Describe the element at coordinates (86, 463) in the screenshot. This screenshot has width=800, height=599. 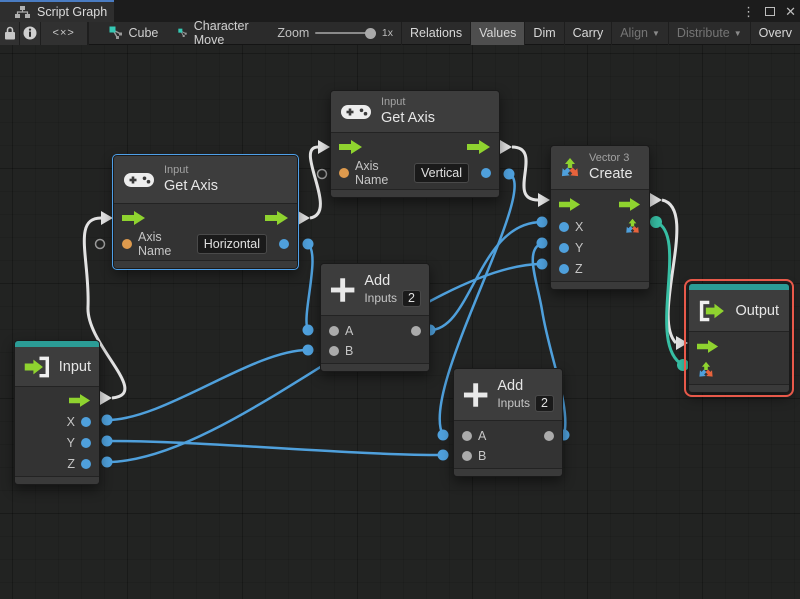
I see `port-z-out` at that location.